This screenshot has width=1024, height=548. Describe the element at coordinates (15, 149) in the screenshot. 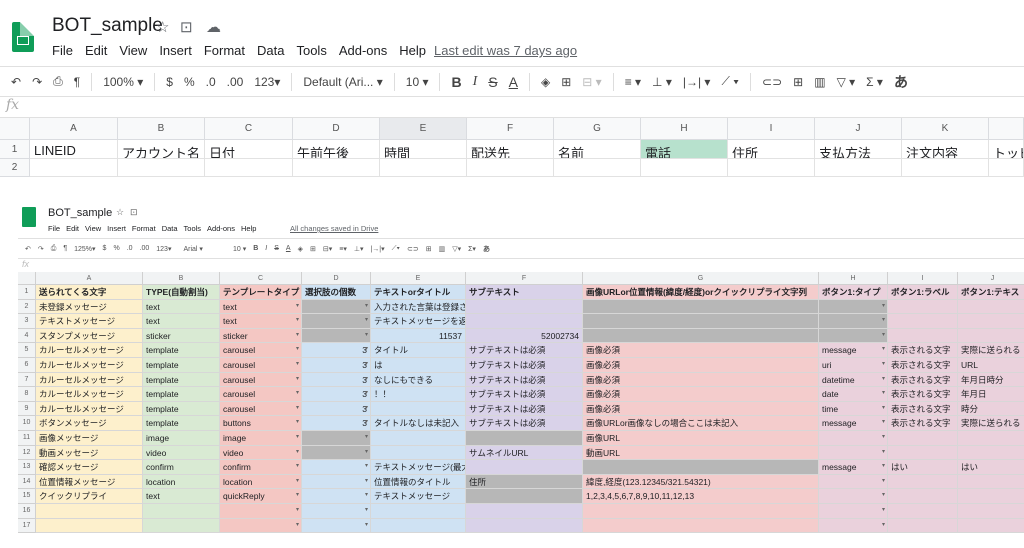

I see `row-header-1: 1` at that location.